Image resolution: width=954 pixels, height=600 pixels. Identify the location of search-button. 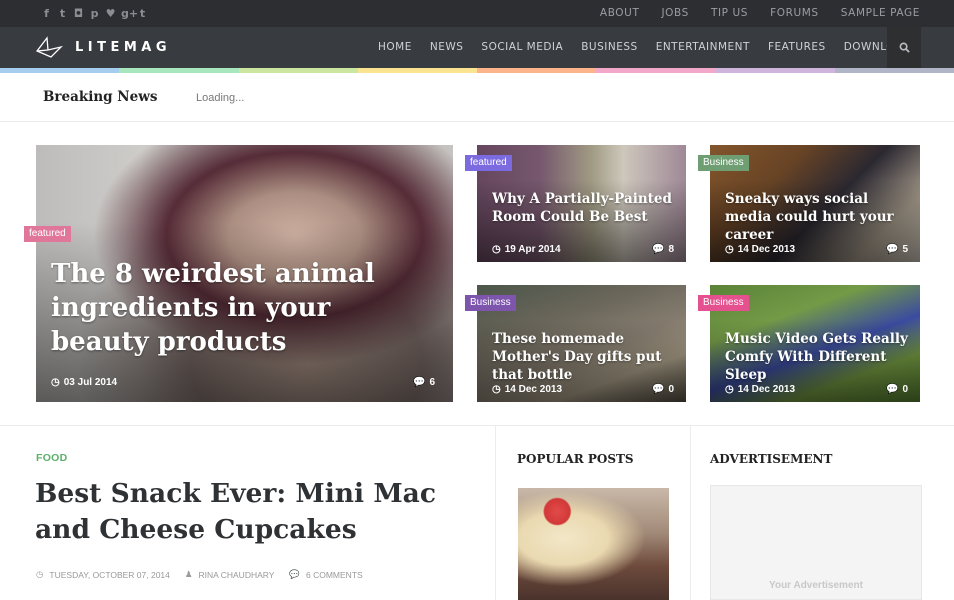
(904, 47).